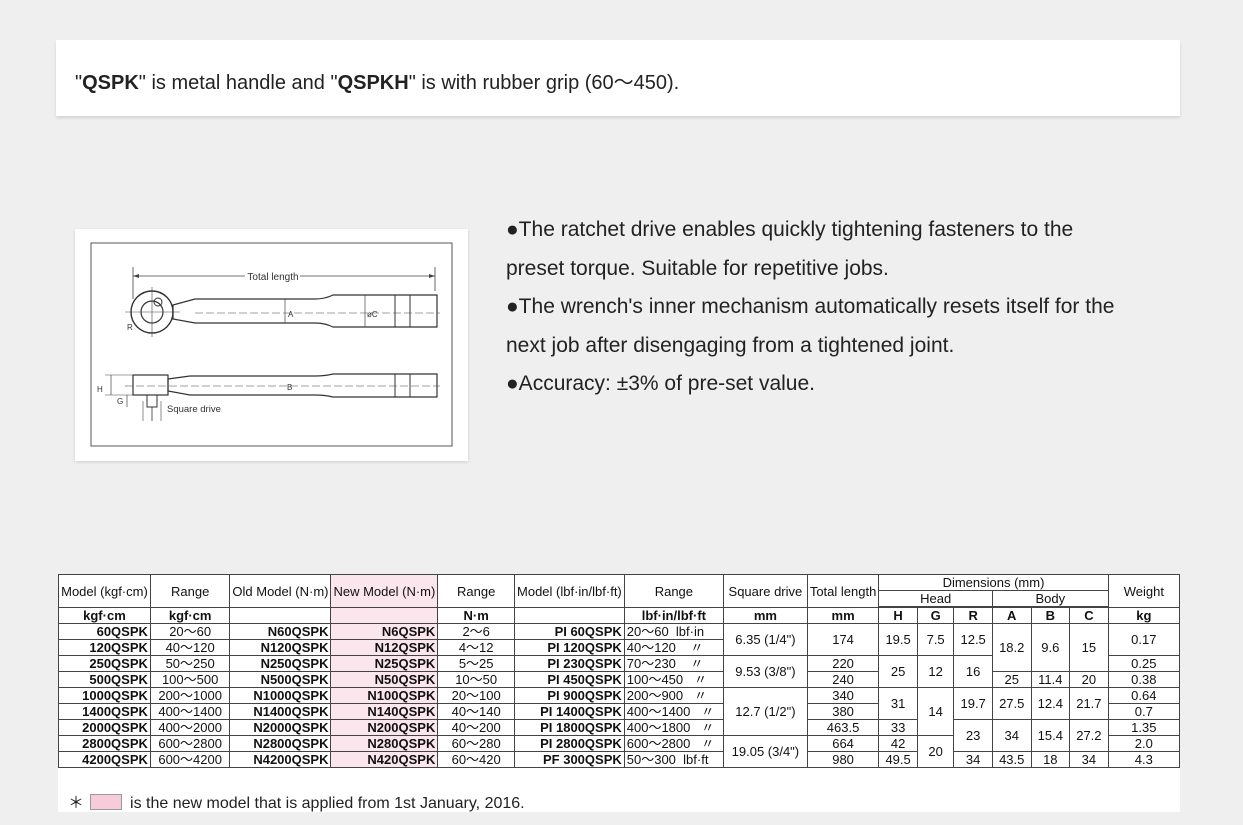 The width and height of the screenshot is (1243, 825). I want to click on dim-r-cell: 23, so click(973, 735).